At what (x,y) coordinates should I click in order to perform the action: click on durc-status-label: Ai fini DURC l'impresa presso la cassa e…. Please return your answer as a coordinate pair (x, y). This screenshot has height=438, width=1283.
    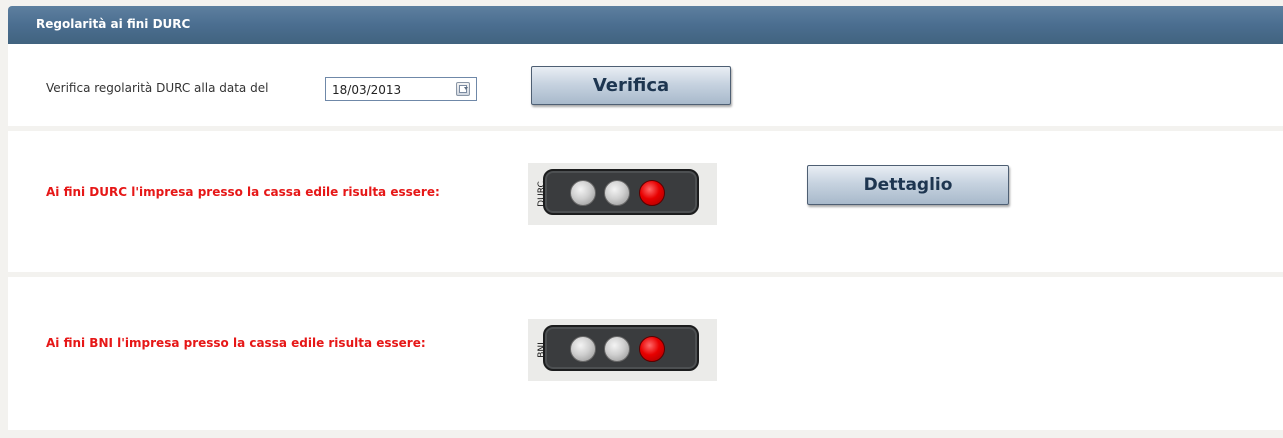
    Looking at the image, I should click on (243, 192).